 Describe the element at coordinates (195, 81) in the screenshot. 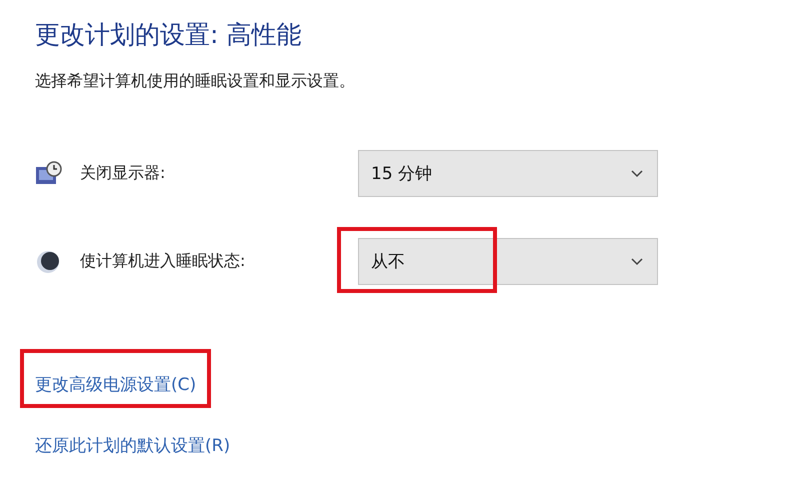

I see `page-description: 选择希望计算机使用的睡眠设置和显示设置。` at that location.